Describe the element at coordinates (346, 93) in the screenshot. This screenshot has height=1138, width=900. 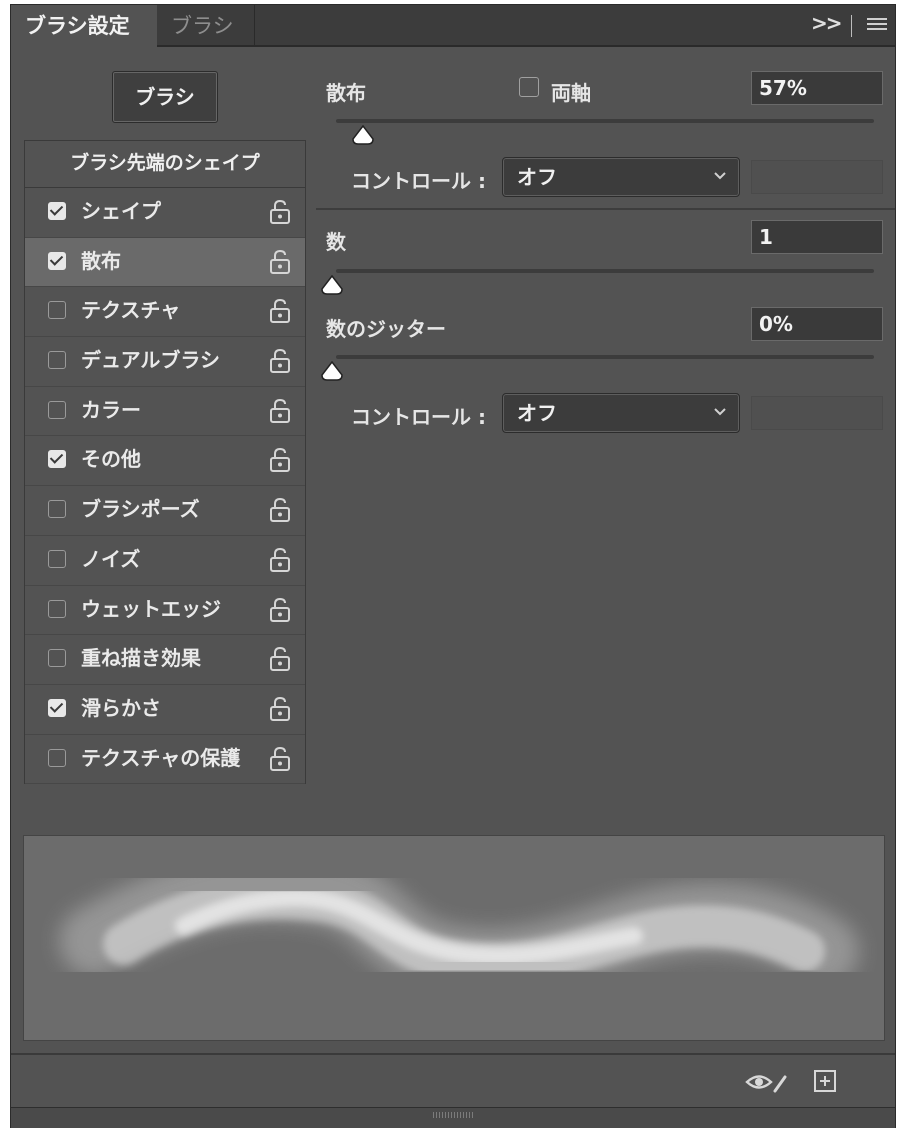
I see `scatter-label: 散布` at that location.